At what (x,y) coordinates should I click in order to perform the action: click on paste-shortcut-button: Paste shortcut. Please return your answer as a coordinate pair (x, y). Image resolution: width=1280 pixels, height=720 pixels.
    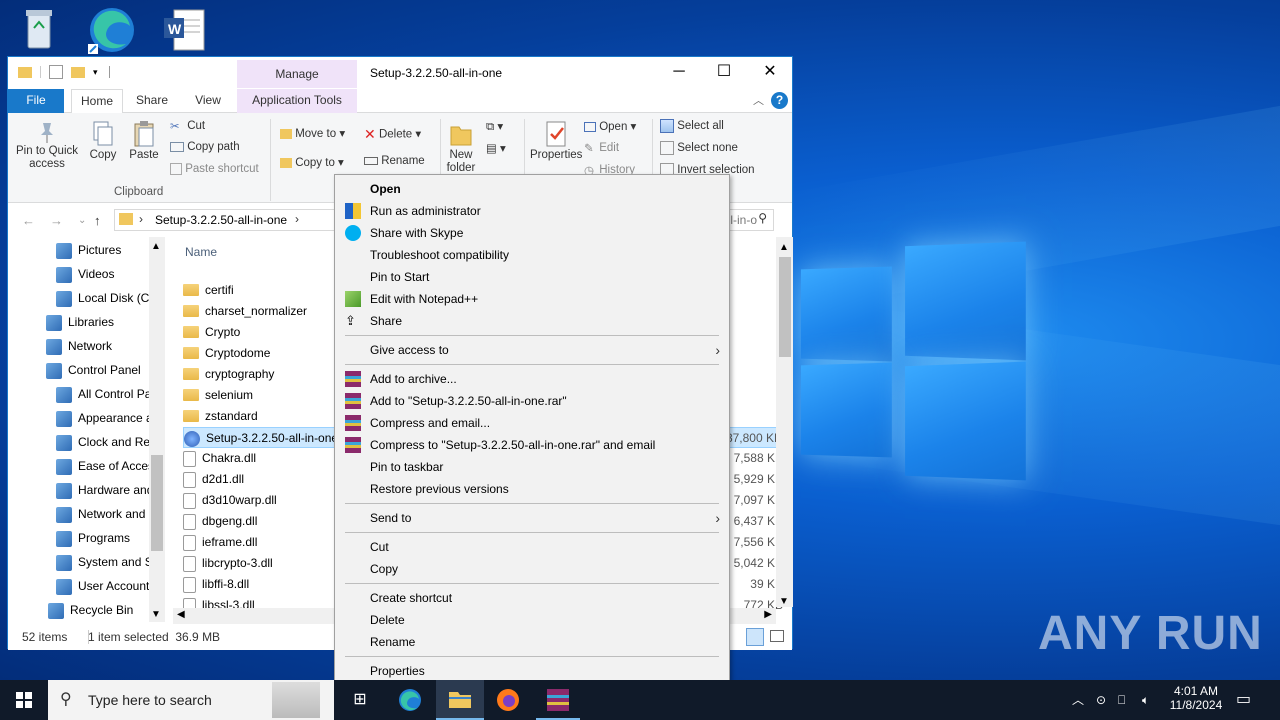
    Looking at the image, I should click on (214, 169).